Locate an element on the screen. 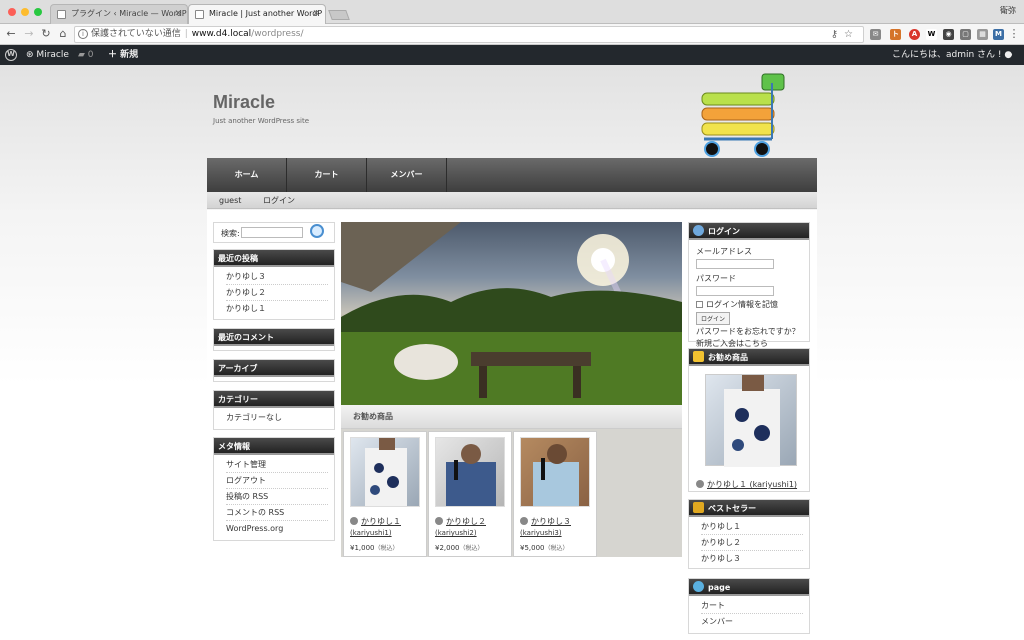 The width and height of the screenshot is (1024, 640). new-tab-button is located at coordinates (339, 15).